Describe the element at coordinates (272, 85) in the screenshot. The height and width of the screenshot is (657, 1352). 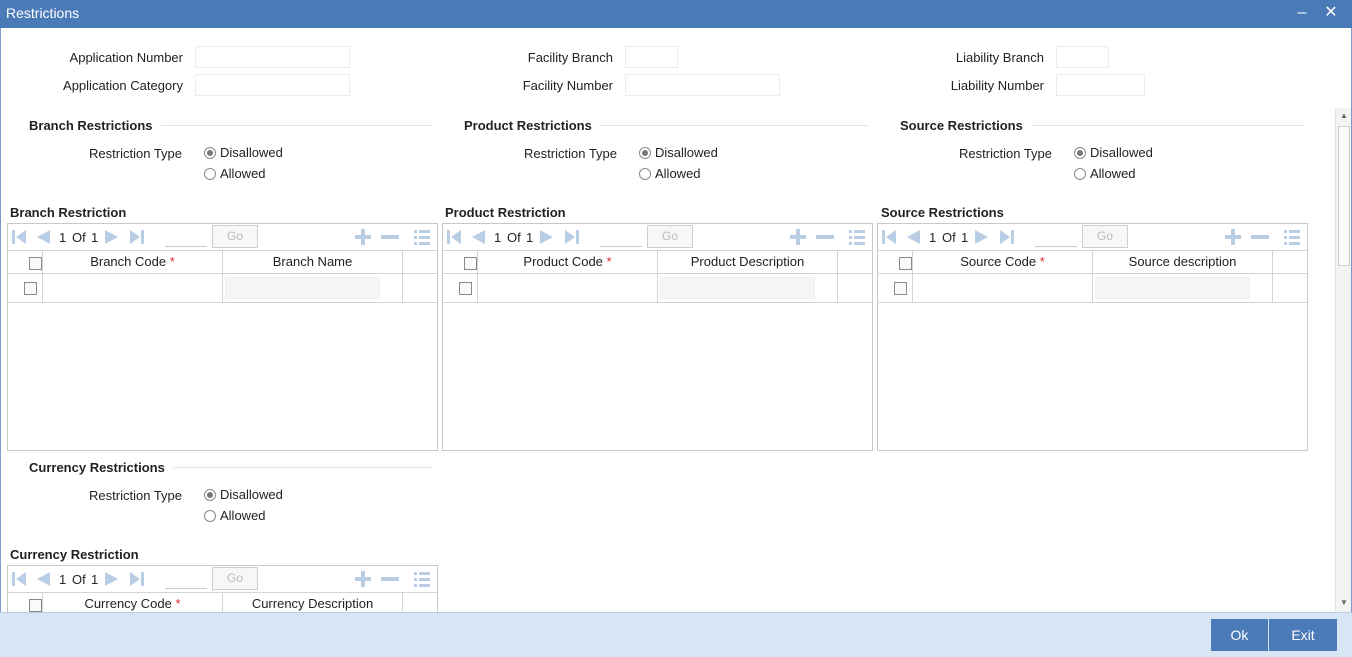
I see `application-category-field` at that location.